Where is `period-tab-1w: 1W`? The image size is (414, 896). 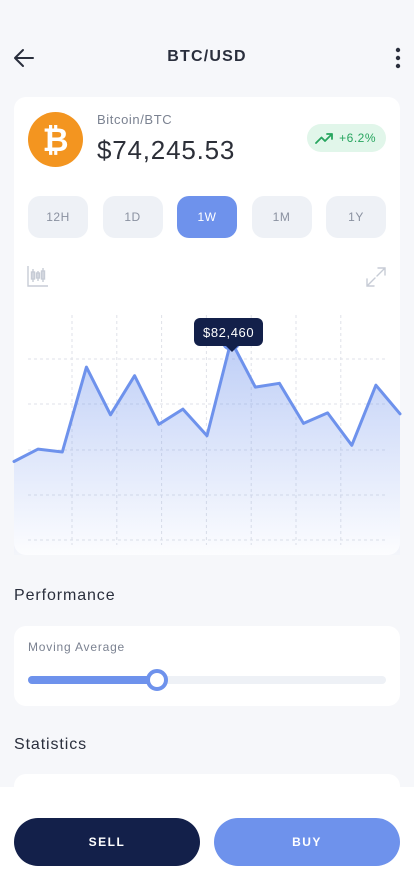
period-tab-1w: 1W is located at coordinates (207, 217).